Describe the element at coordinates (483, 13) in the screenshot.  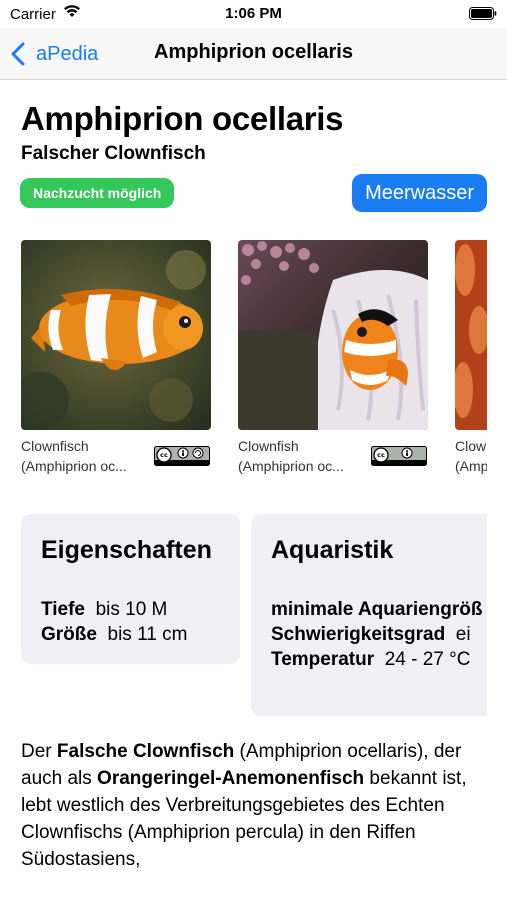
I see `battery-icon` at that location.